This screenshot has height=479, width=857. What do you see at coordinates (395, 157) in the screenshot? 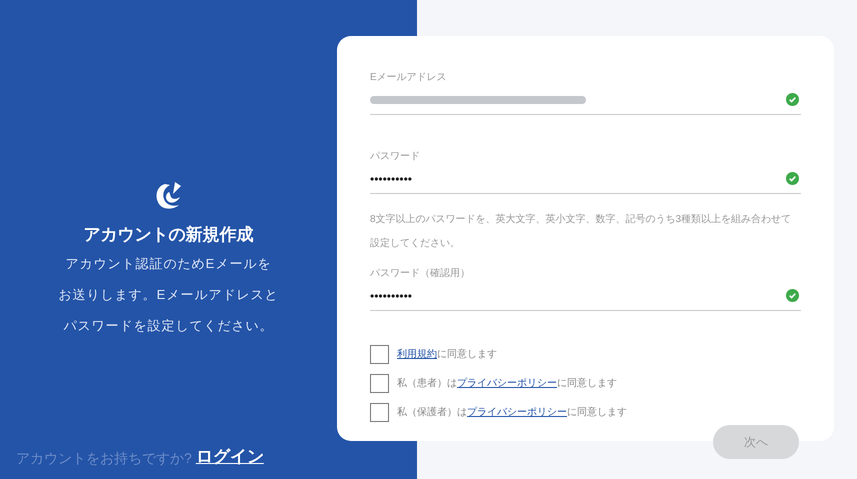
I see `field-label: パスワード` at bounding box center [395, 157].